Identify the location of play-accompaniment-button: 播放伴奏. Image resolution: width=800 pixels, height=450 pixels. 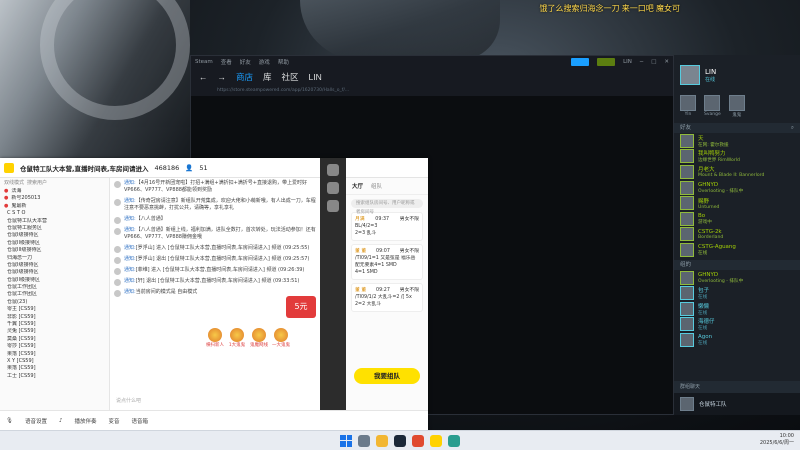
(86, 421).